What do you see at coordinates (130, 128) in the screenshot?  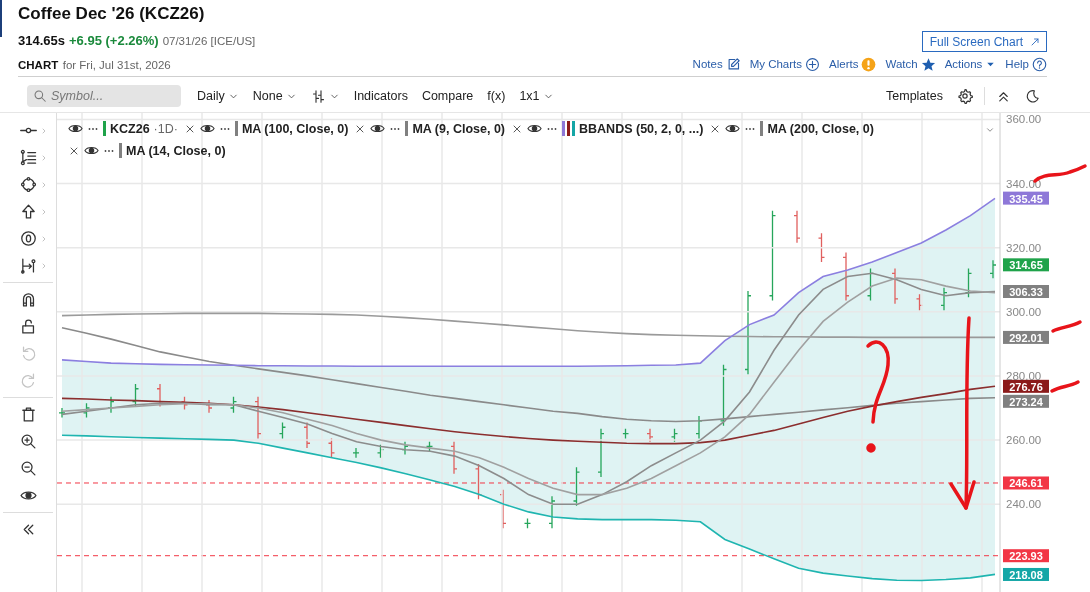 I see `legend-label: KCZ26` at bounding box center [130, 128].